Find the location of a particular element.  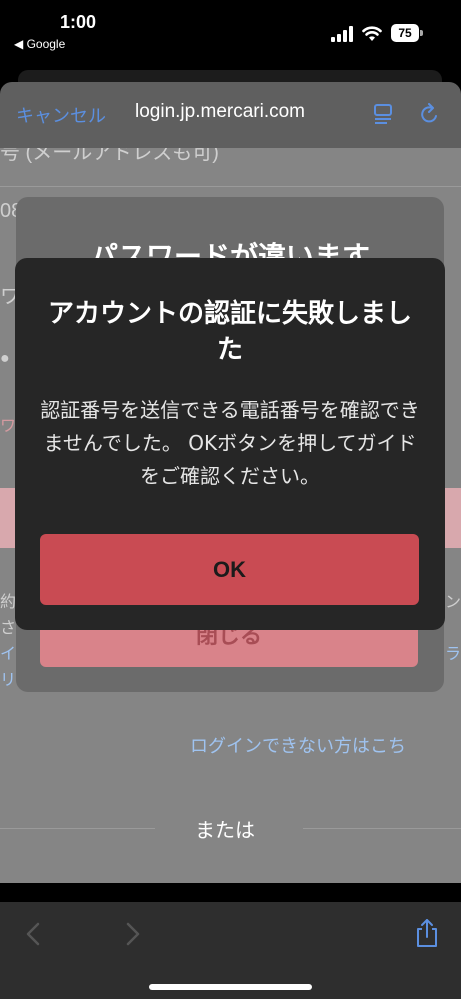

password-dots-fragment: ● is located at coordinates (5, 359).